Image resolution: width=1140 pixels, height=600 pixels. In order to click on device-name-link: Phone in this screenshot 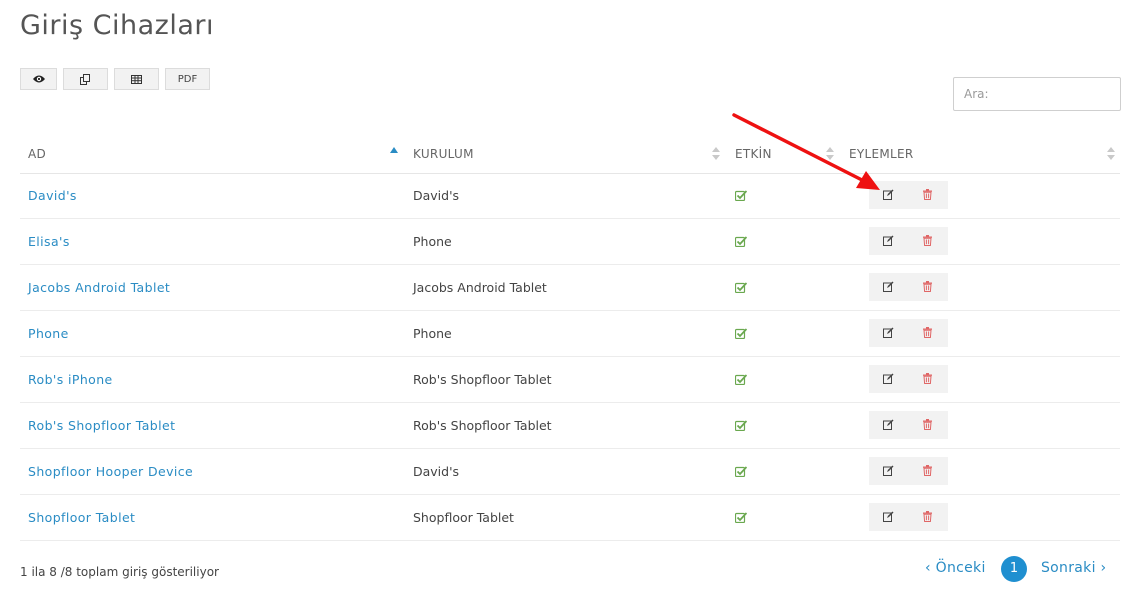, I will do `click(48, 333)`.